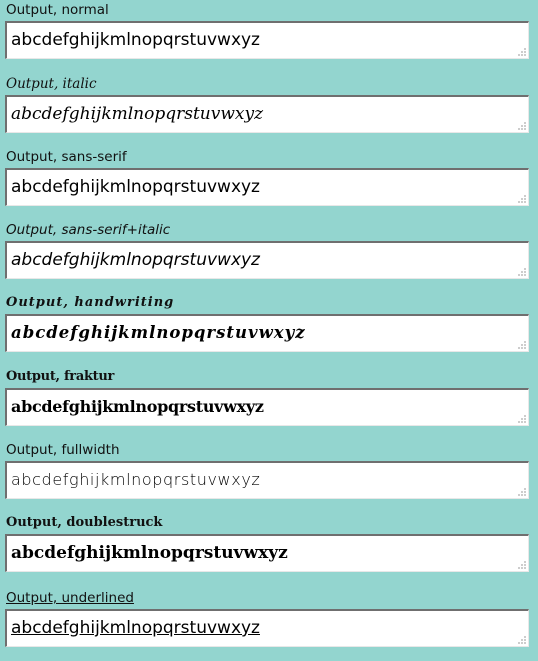 The image size is (538, 661). I want to click on label-fullwidth: Output, fullwidth, so click(63, 450).